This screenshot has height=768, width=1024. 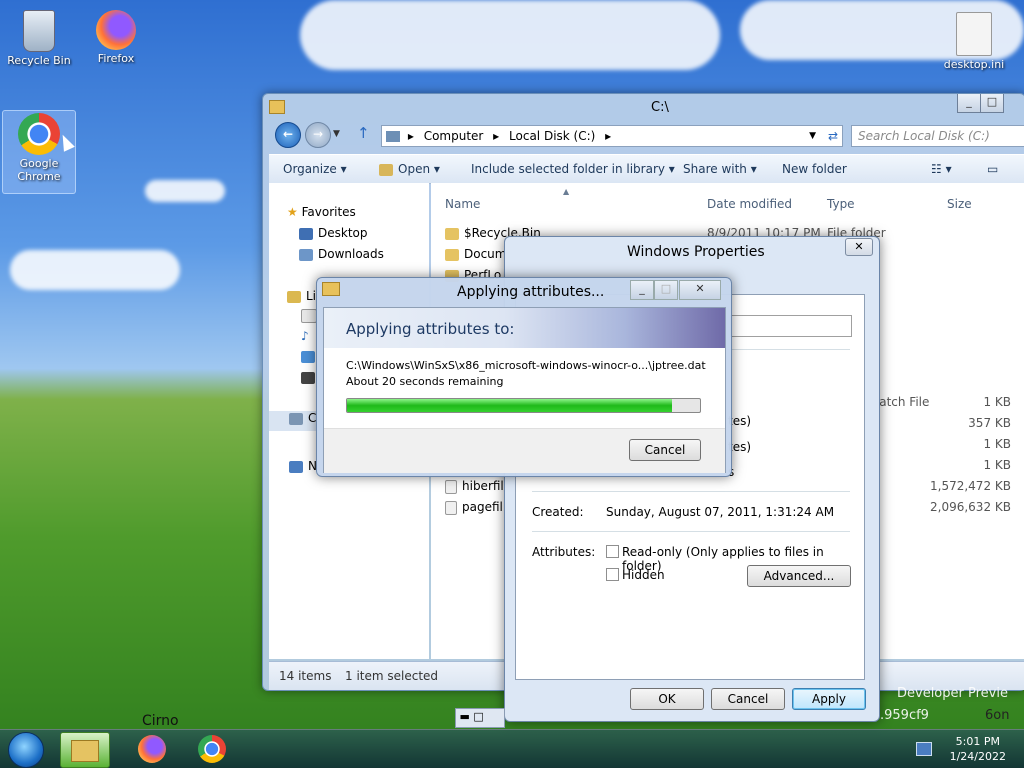 I want to click on dialog-title: Windows Properties, so click(x=696, y=252).